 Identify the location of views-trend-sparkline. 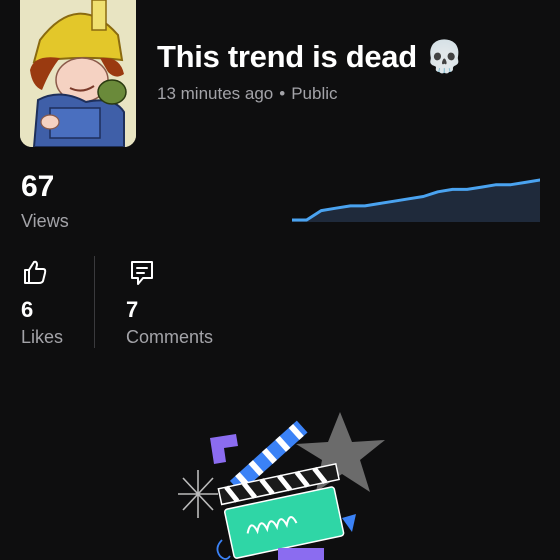
(416, 196).